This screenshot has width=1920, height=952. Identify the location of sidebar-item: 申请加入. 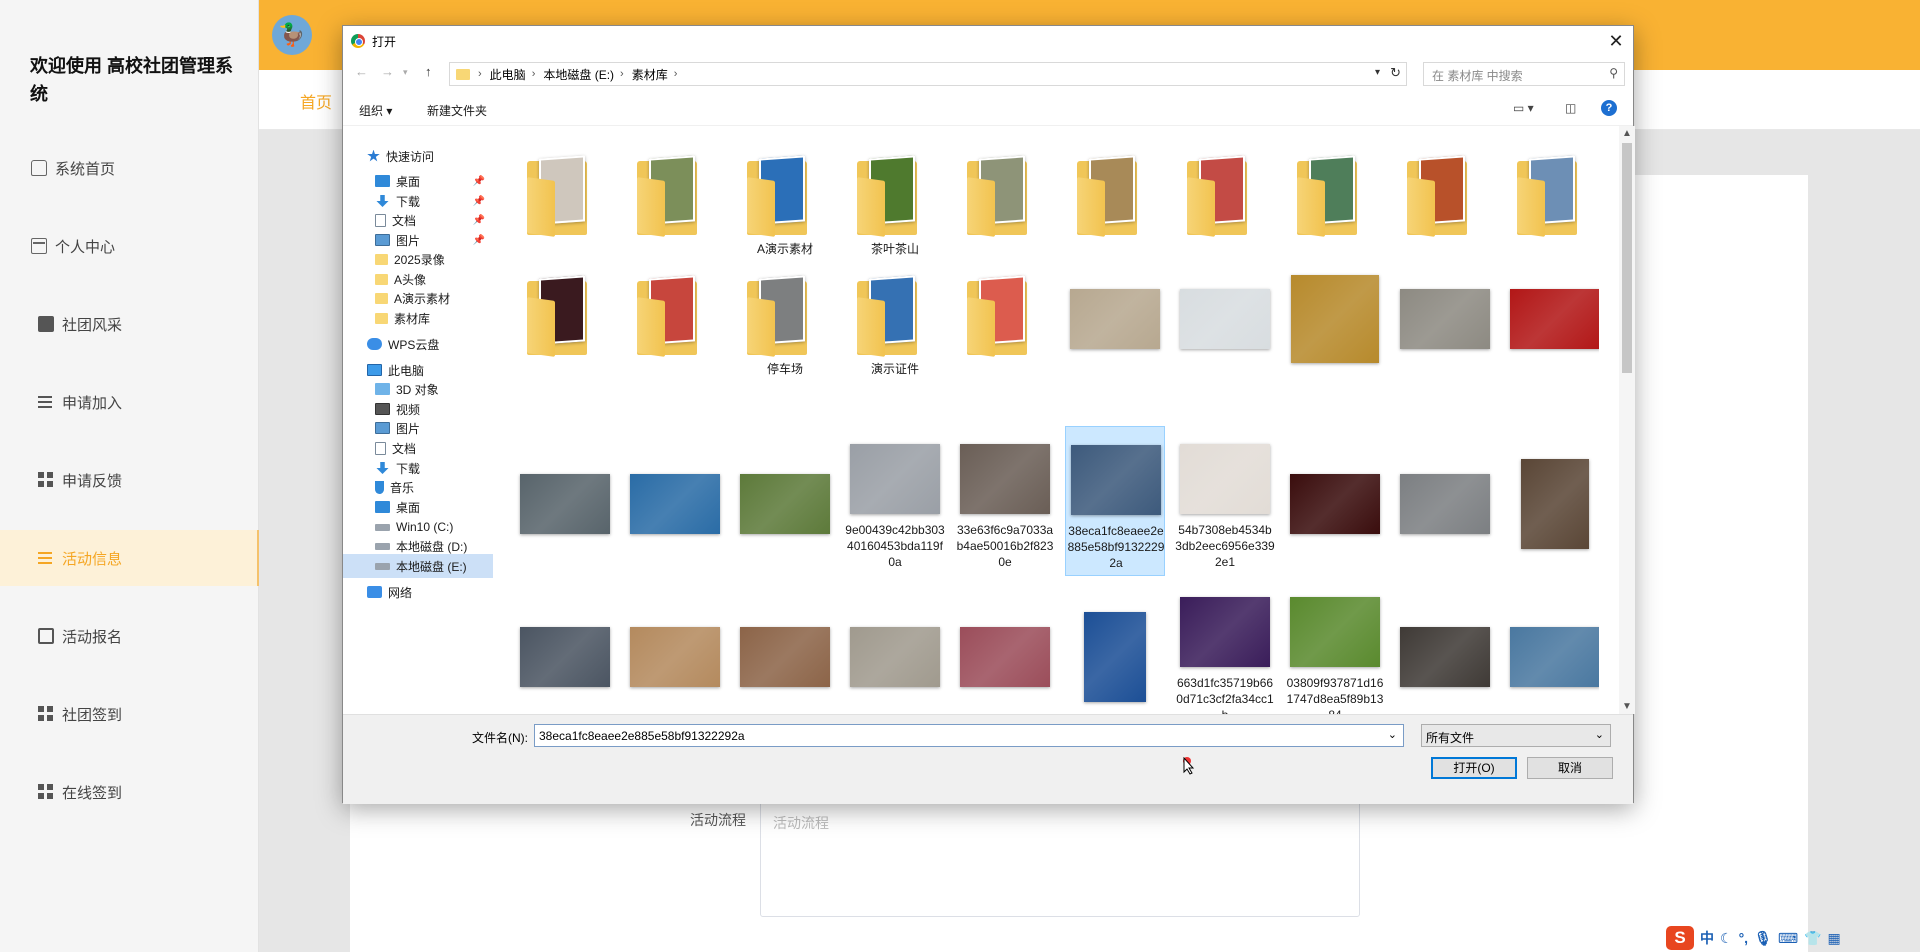
(129, 402).